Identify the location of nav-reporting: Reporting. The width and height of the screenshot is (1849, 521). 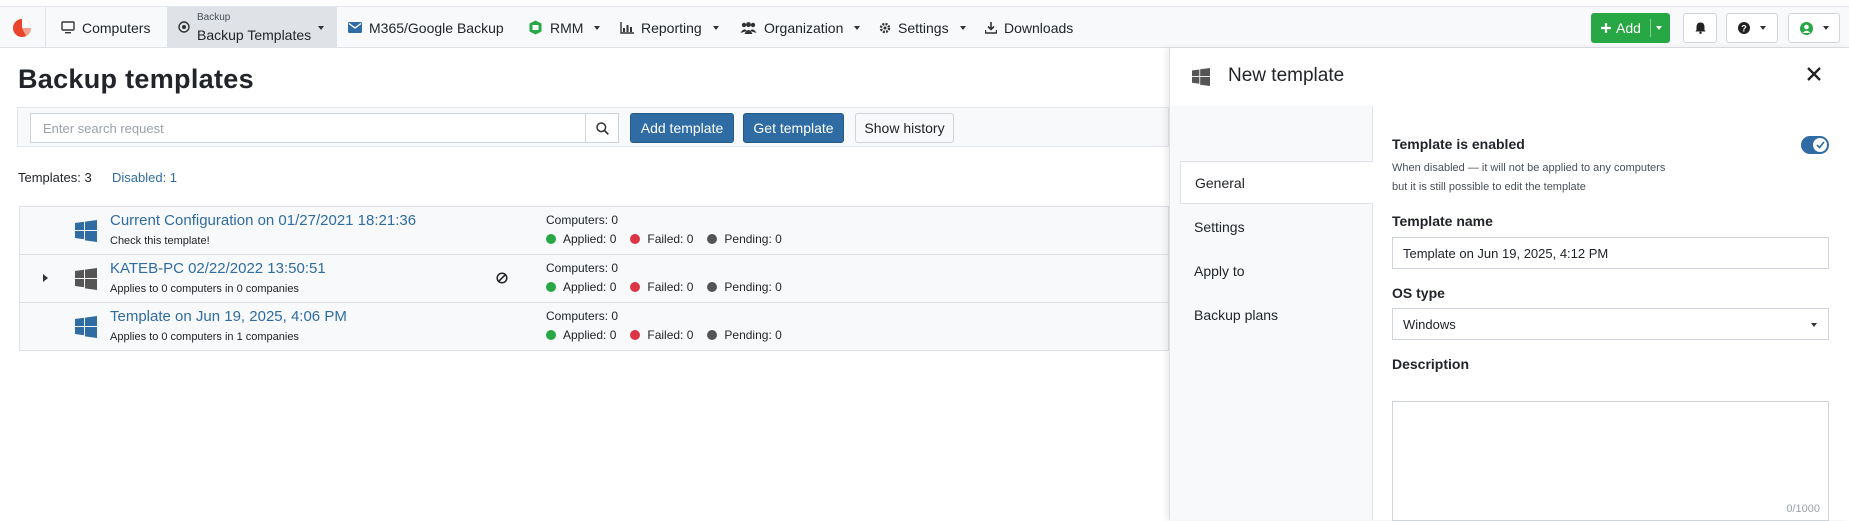
(669, 27).